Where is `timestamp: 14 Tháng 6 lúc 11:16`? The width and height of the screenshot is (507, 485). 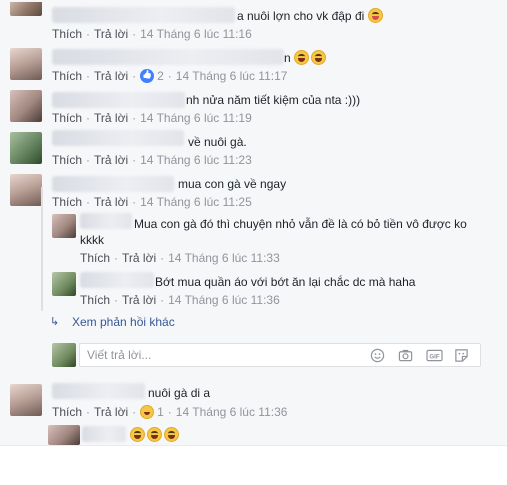
timestamp: 14 Tháng 6 lúc 11:16 is located at coordinates (196, 34).